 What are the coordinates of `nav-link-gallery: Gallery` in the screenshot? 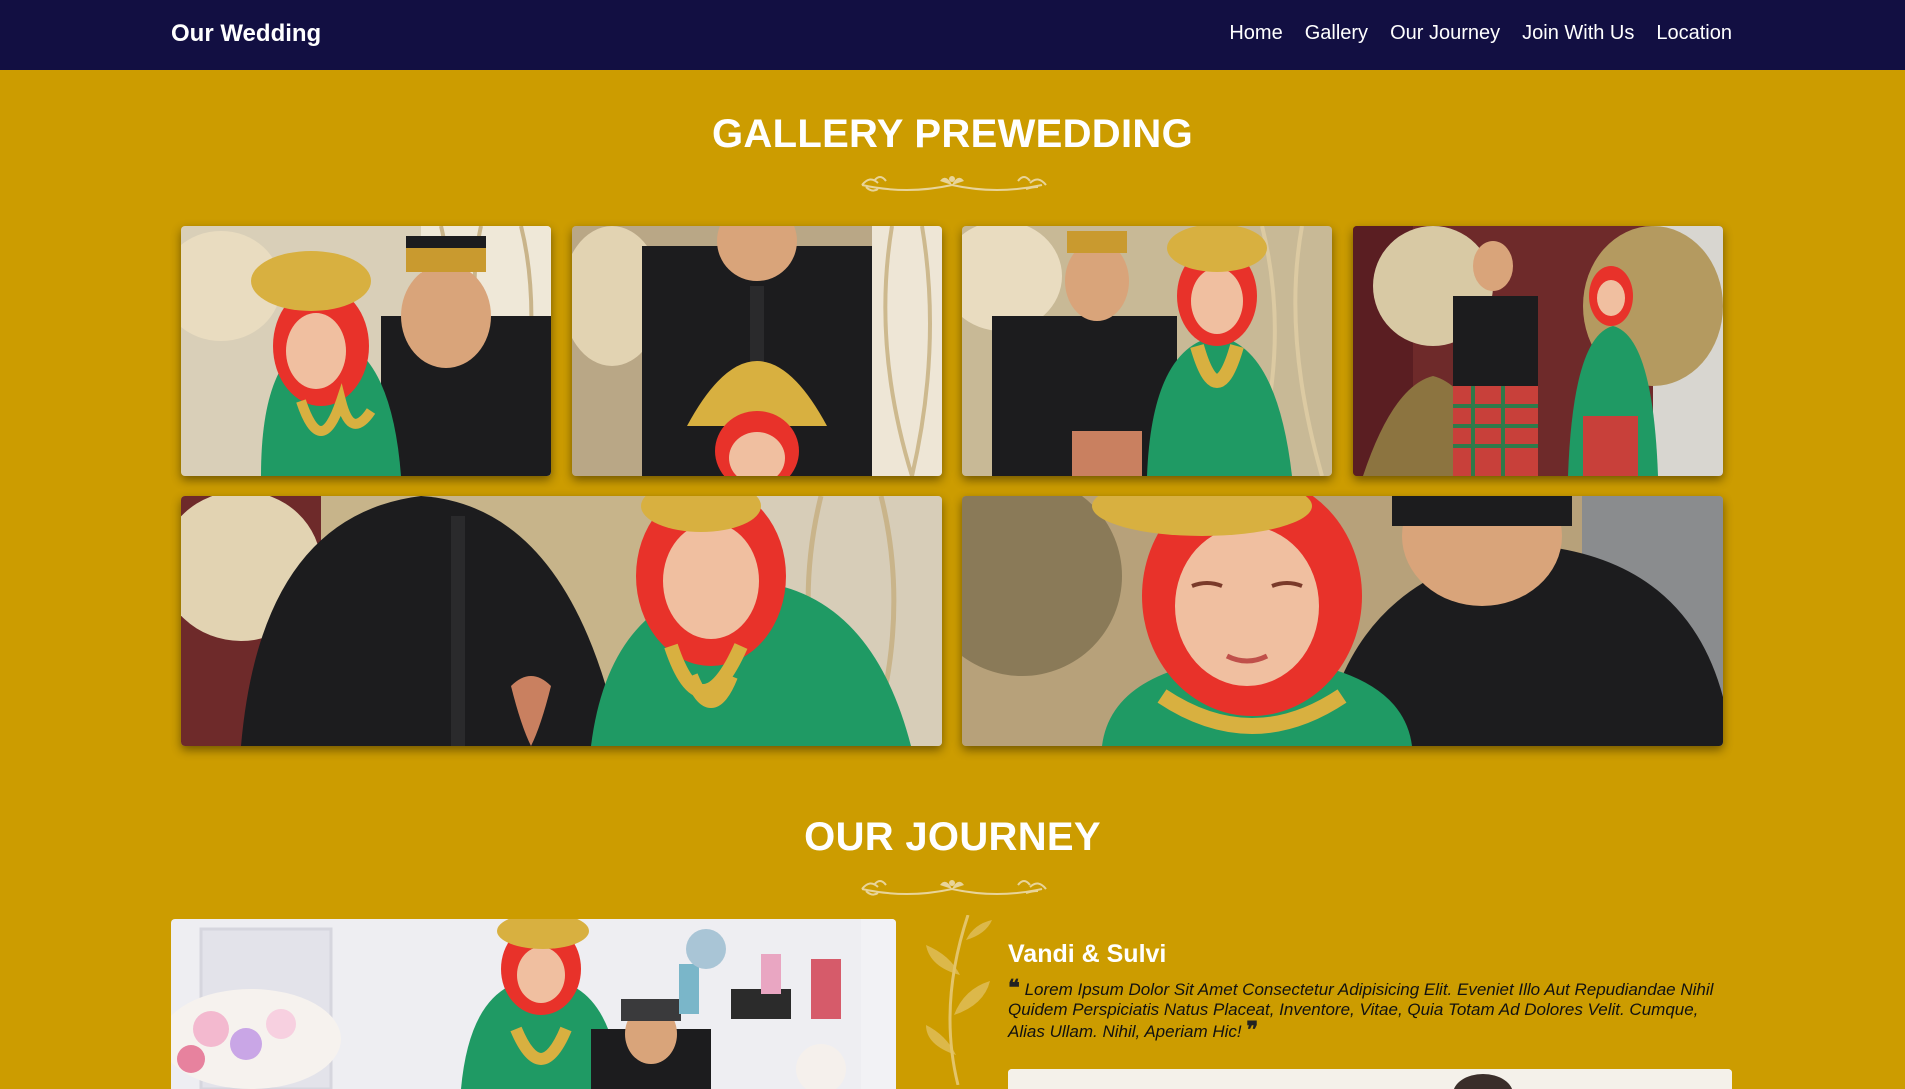 It's located at (1336, 33).